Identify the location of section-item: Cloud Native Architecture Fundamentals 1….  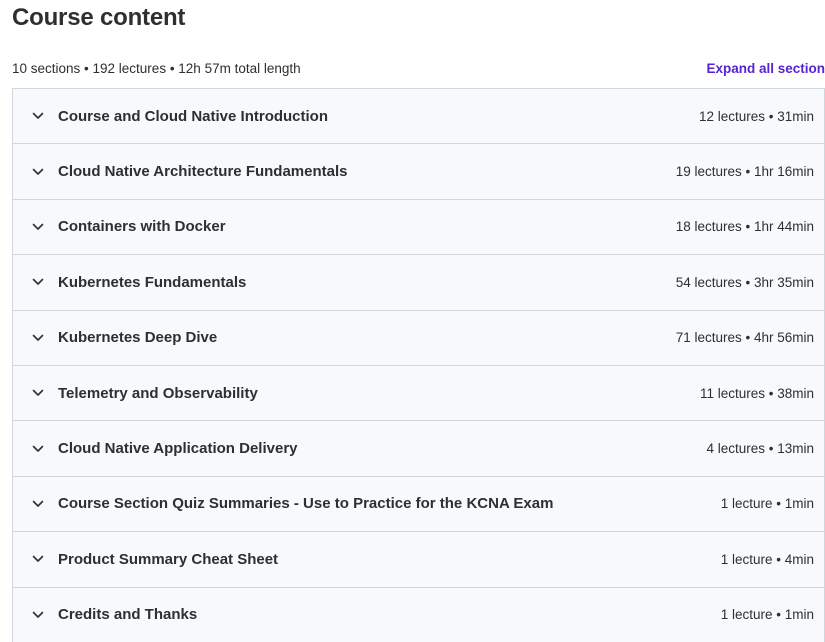
(418, 172).